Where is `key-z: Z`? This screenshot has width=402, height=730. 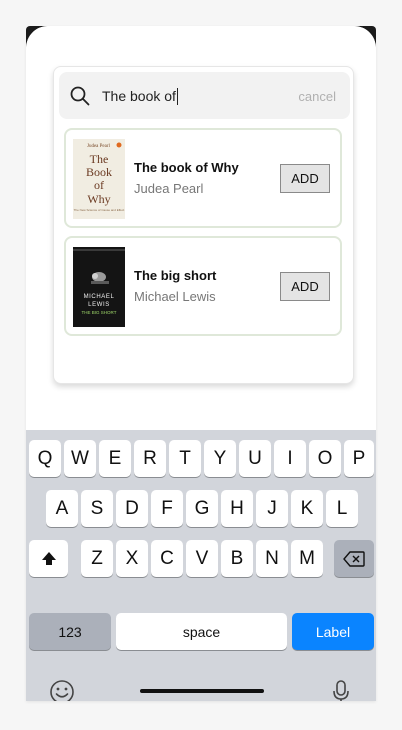 key-z: Z is located at coordinates (97, 558).